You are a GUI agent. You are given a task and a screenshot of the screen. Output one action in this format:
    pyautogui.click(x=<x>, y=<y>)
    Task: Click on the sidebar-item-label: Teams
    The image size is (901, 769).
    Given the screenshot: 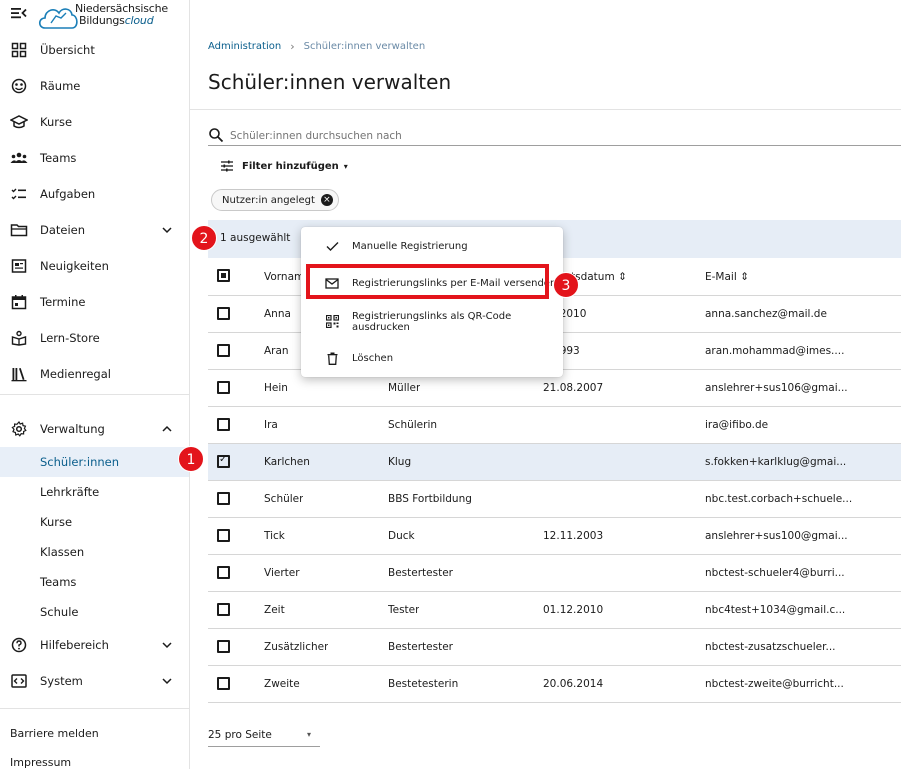 What is the action you would take?
    pyautogui.click(x=58, y=158)
    